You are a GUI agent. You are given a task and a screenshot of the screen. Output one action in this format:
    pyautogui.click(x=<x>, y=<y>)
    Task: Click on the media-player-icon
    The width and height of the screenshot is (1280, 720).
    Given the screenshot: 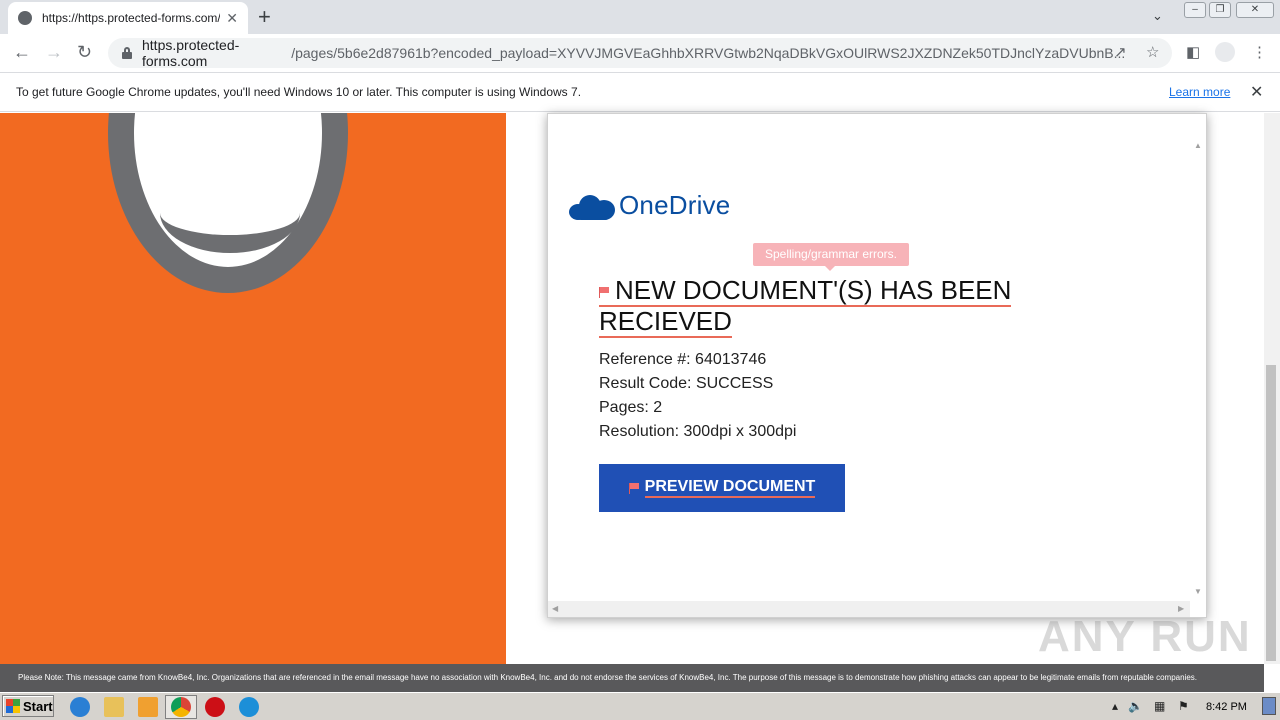 What is the action you would take?
    pyautogui.click(x=148, y=707)
    